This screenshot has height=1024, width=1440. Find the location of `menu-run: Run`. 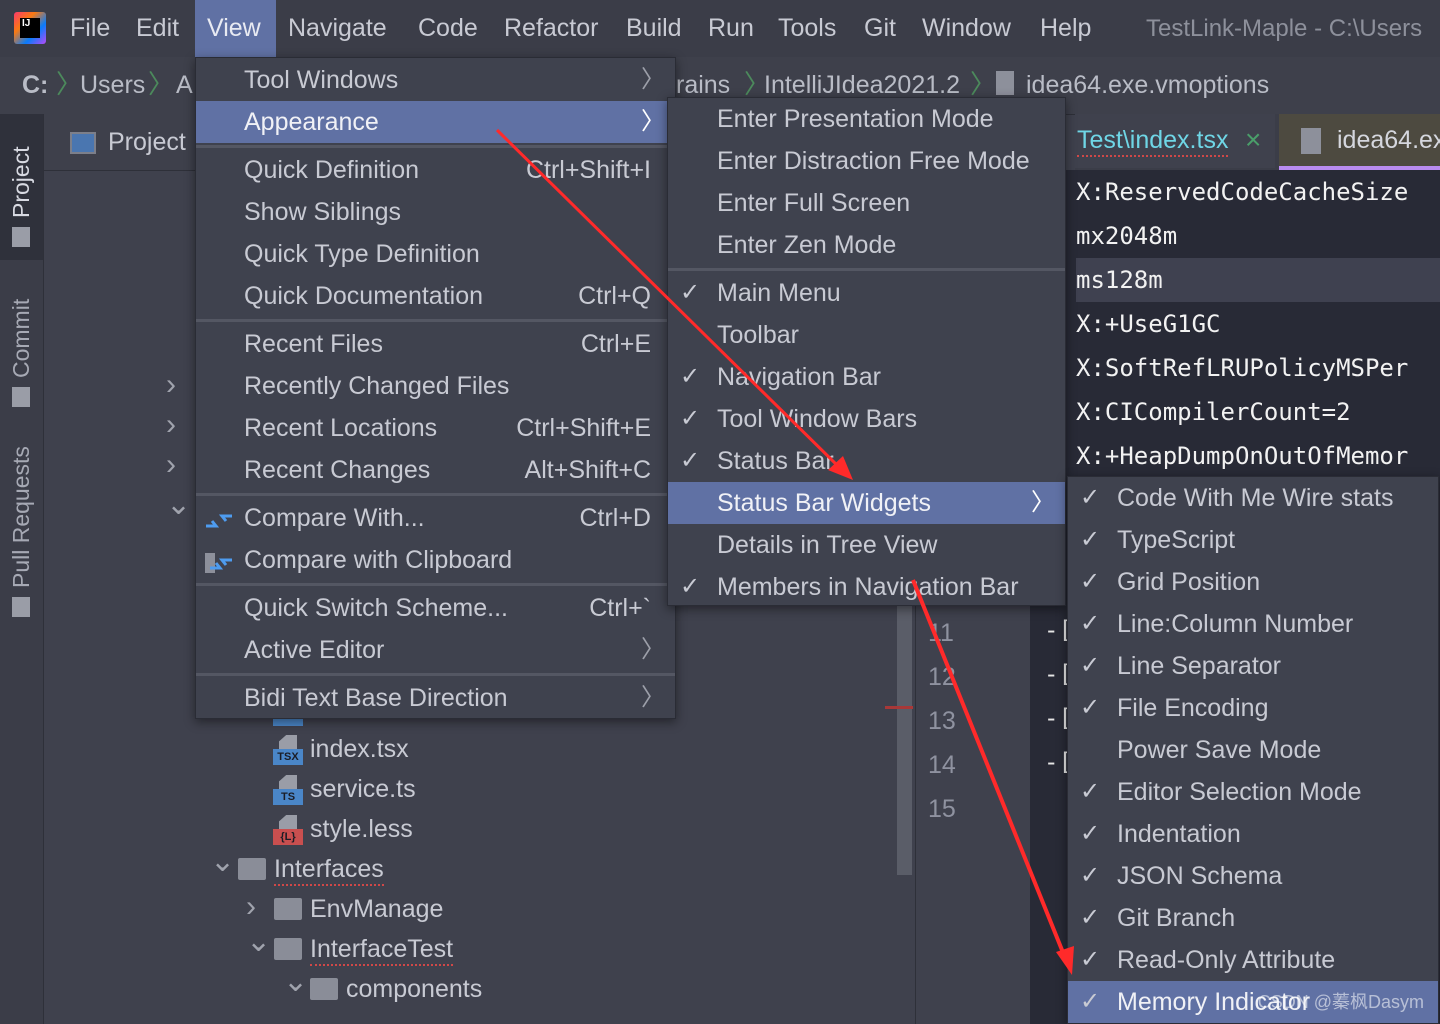

menu-run: Run is located at coordinates (731, 28).